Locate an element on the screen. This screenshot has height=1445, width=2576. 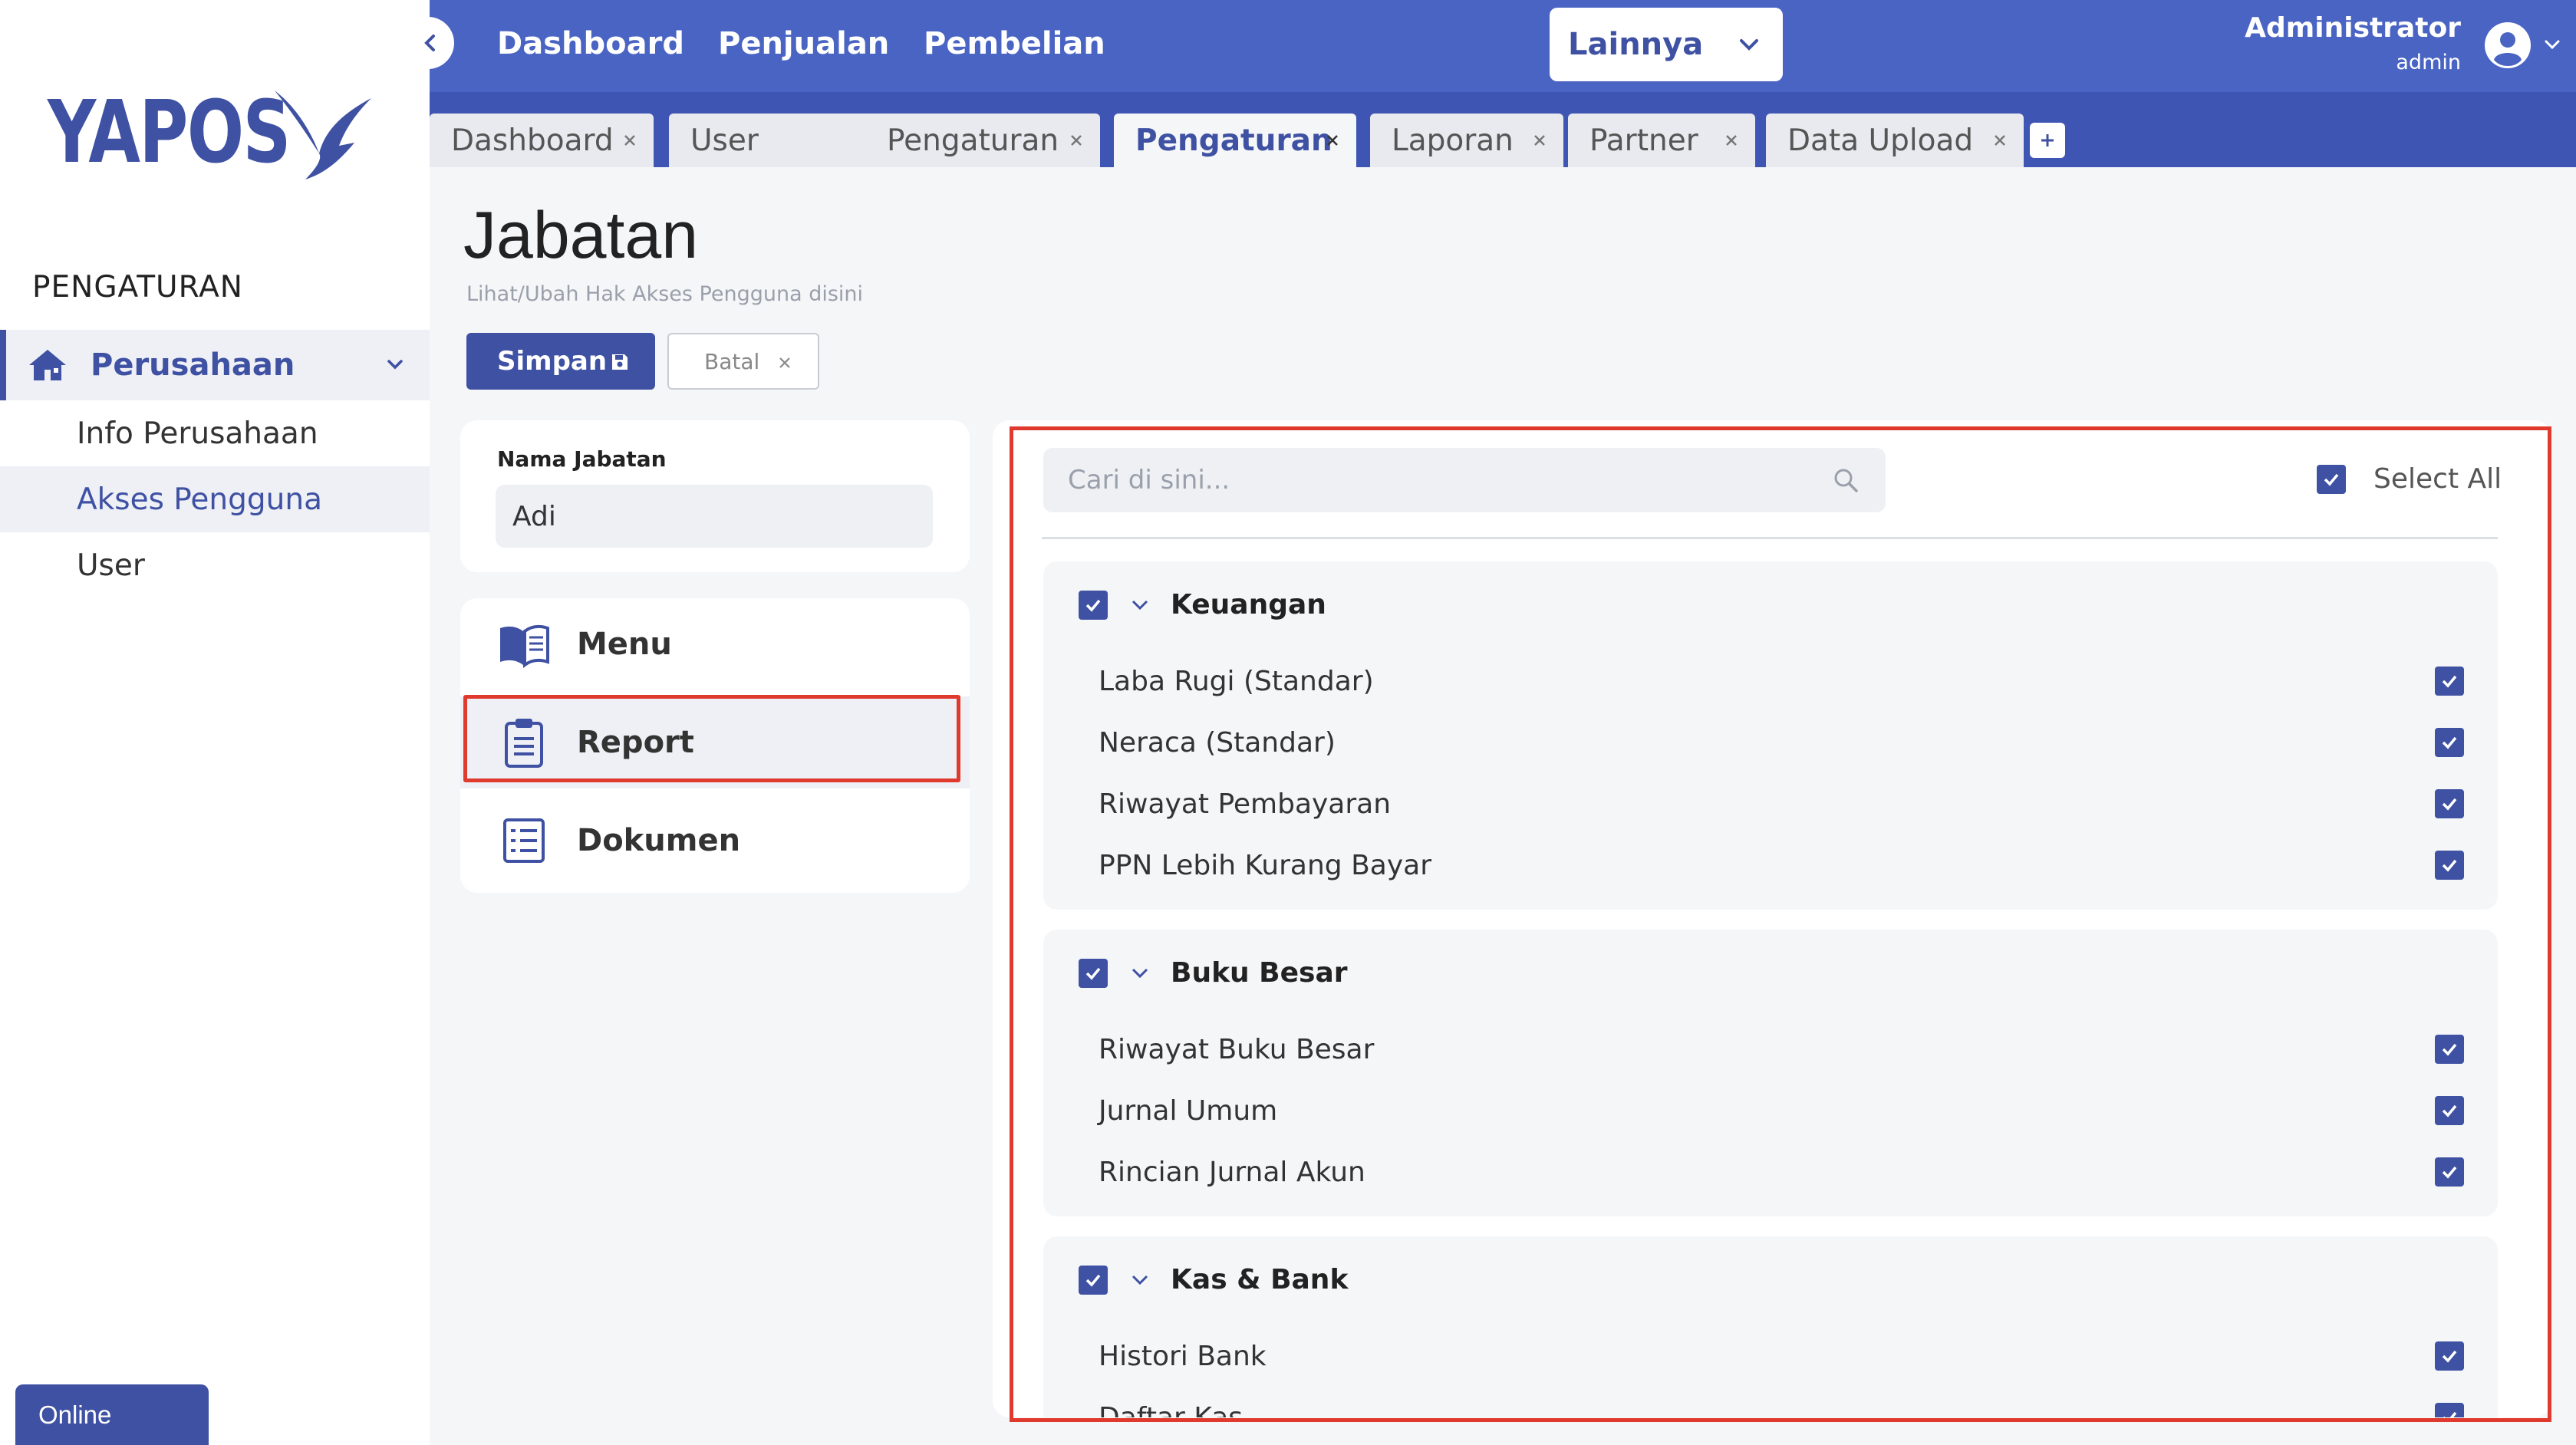
tab-label: Dashboard is located at coordinates (532, 140).